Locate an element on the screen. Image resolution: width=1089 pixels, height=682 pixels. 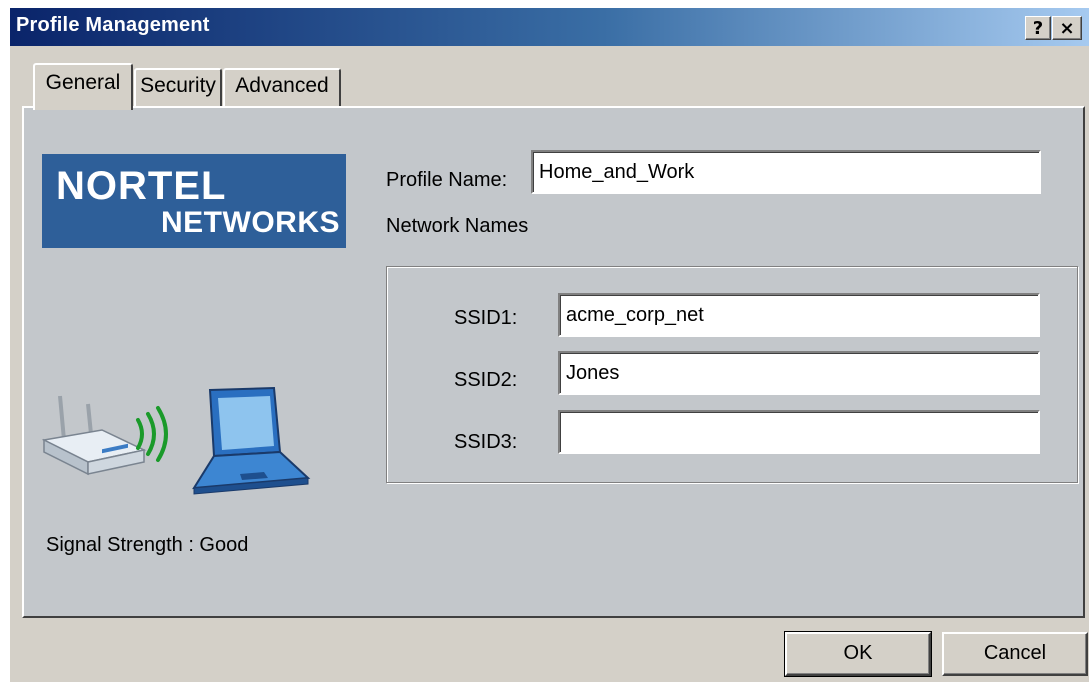
wireless-router-icon is located at coordinates (94, 435).